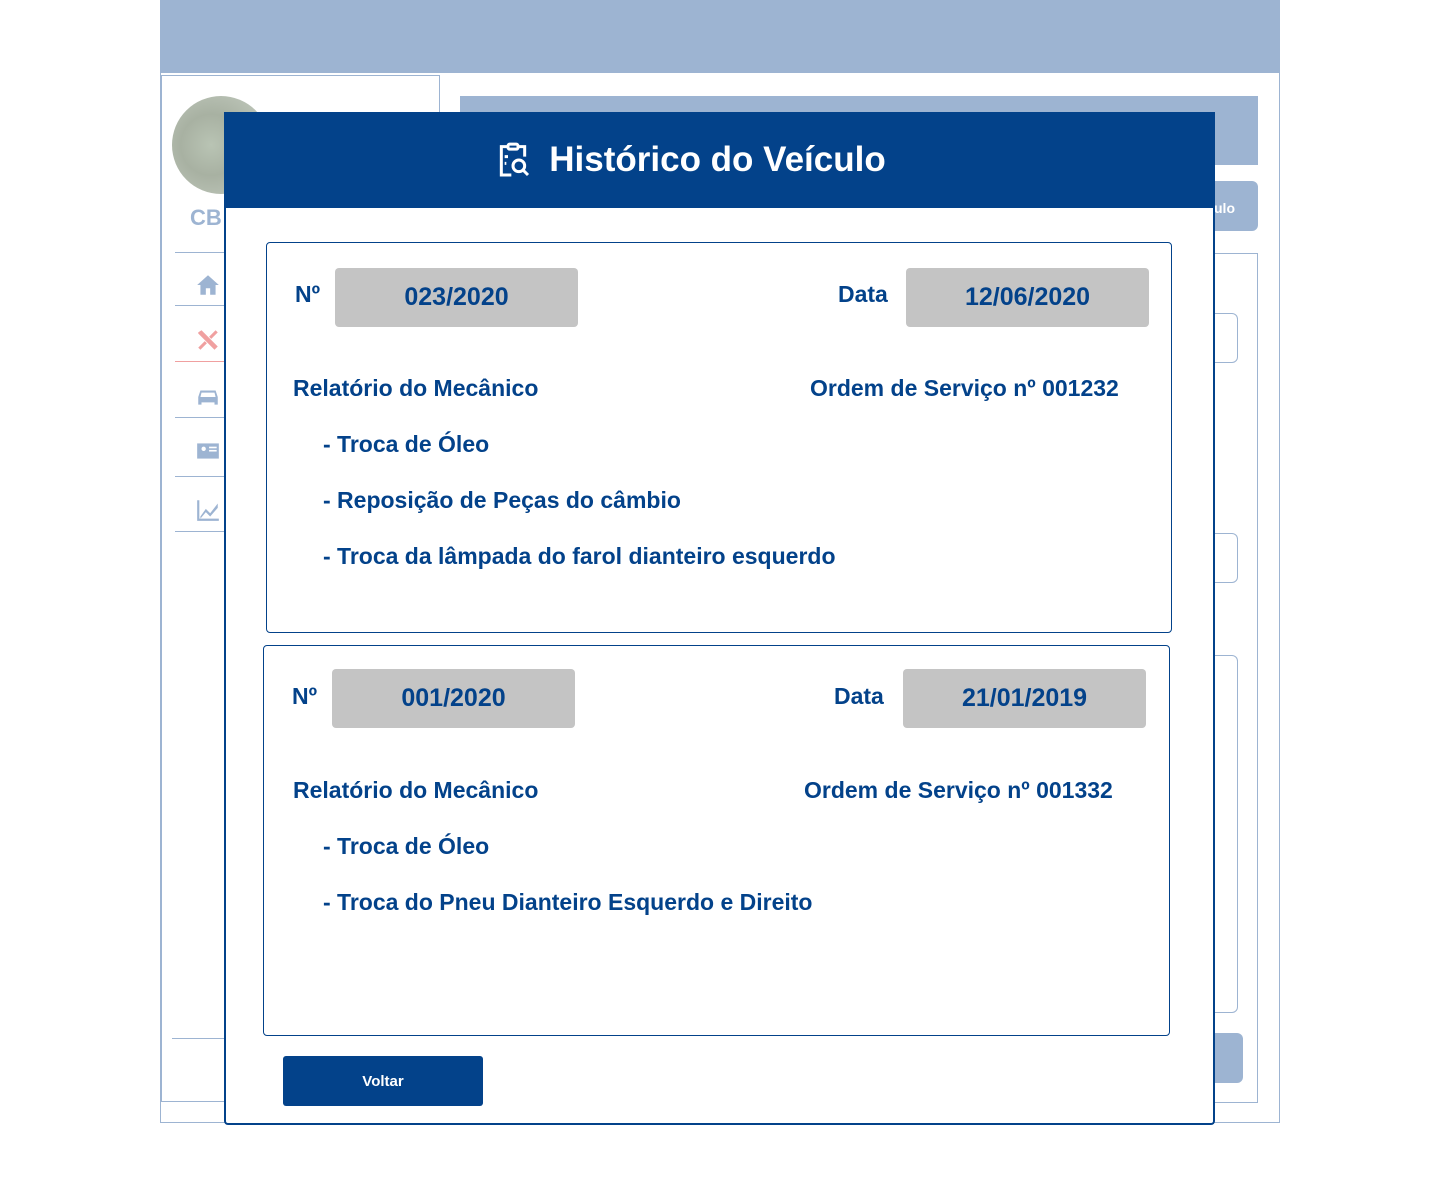 The width and height of the screenshot is (1440, 1197). I want to click on sidebar-footer-divider, so click(202, 1038).